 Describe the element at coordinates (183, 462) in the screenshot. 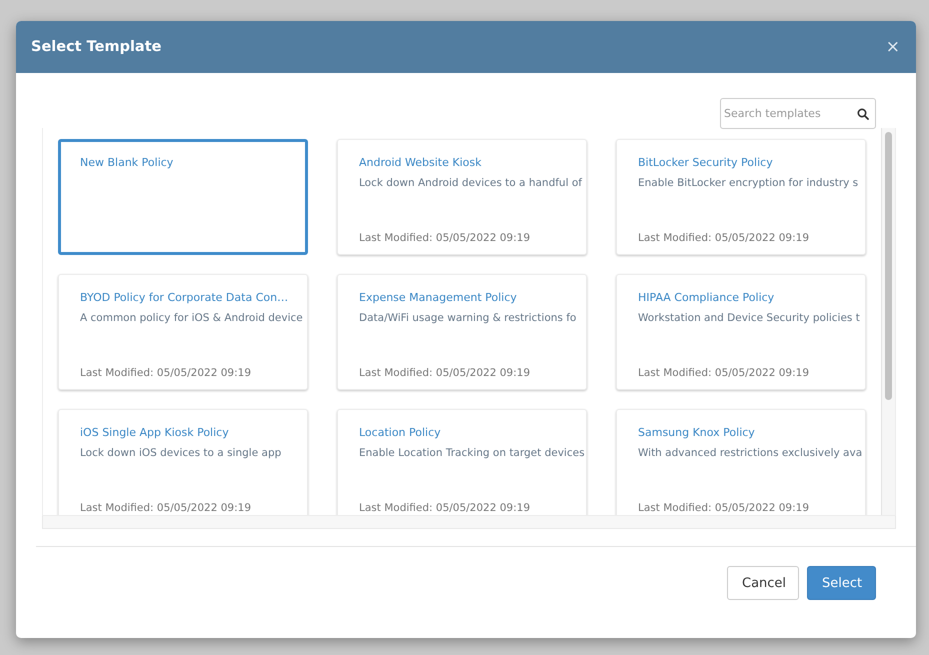

I see `template-card: iOS Single App Kiosk Policy Lock down iOS devices to a single app Last Modified: 05/05/2022 09:19` at that location.